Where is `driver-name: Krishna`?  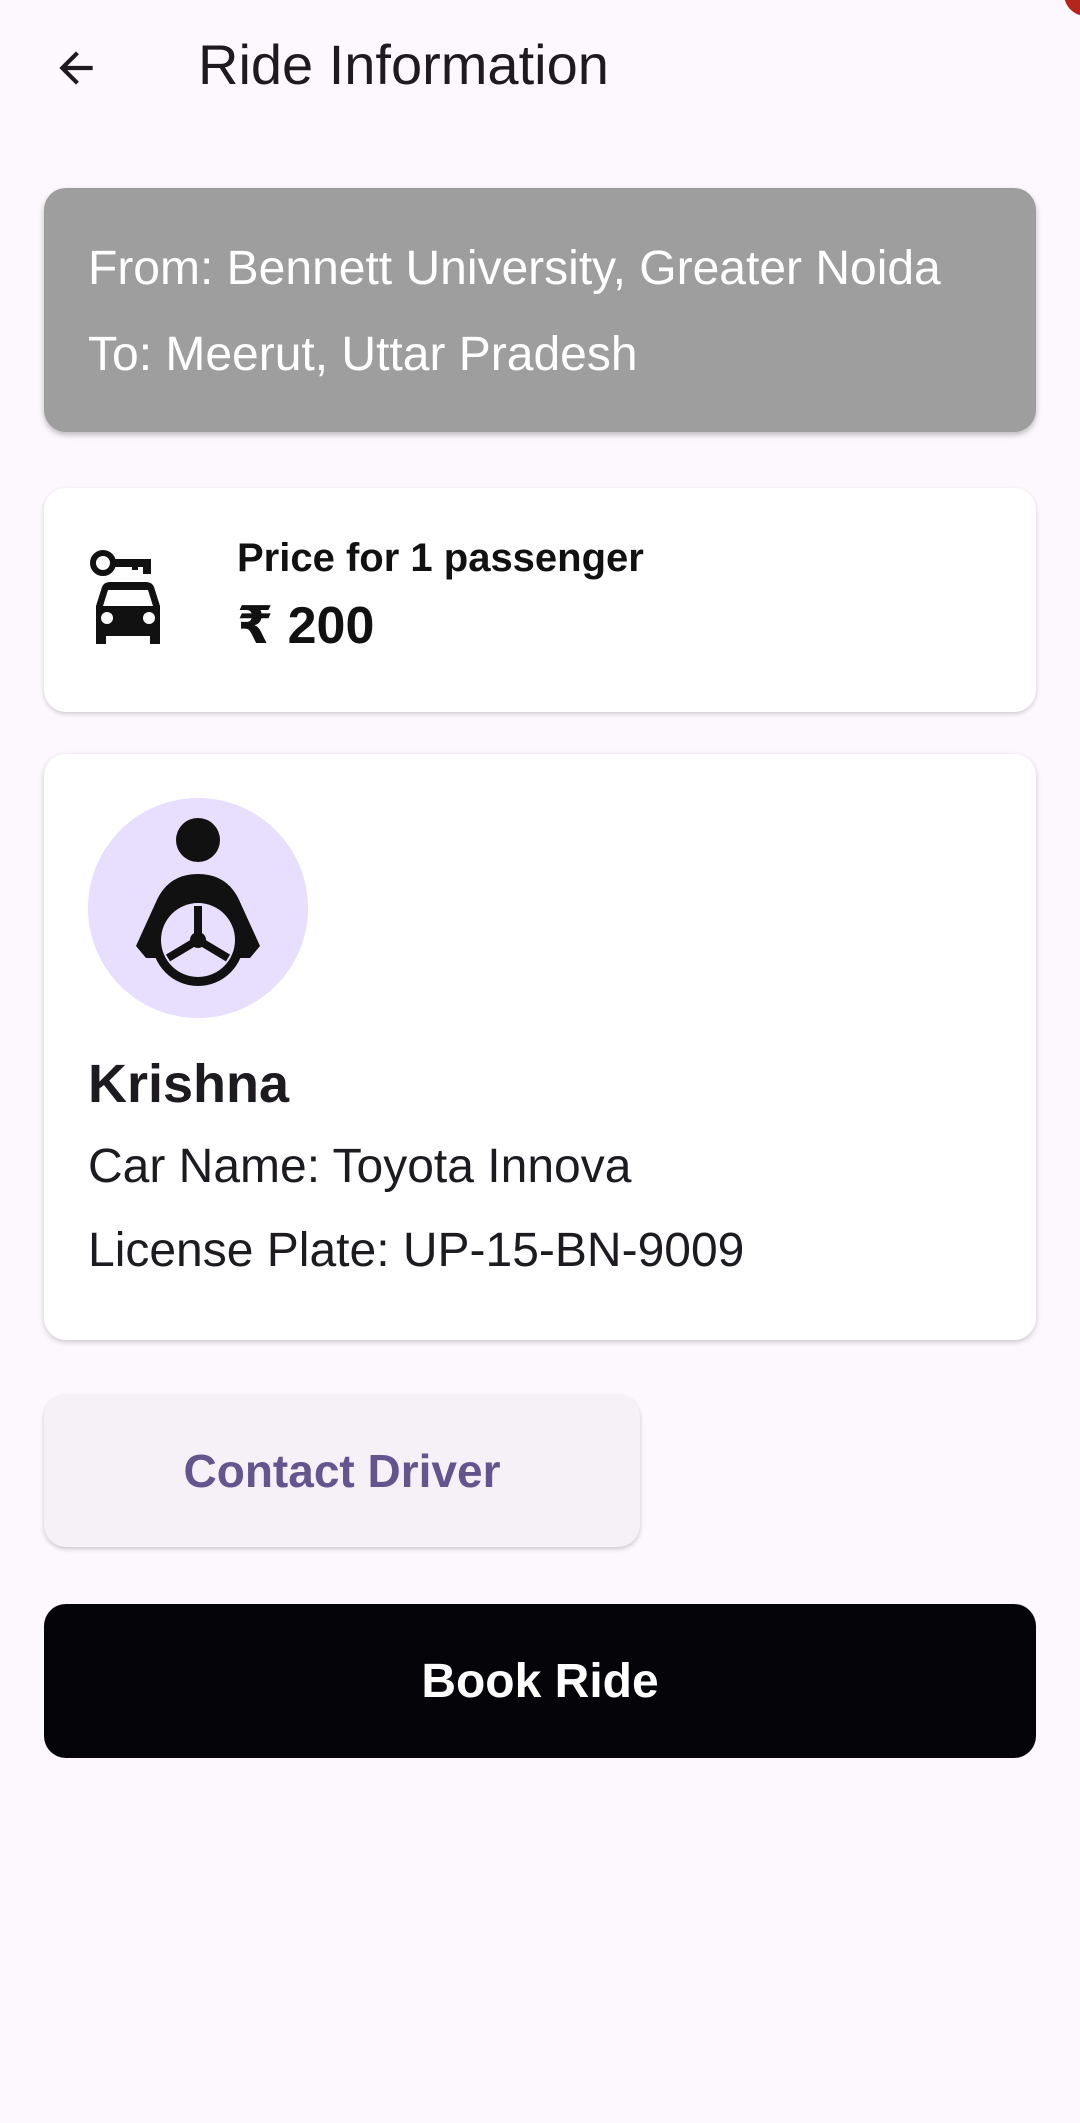
driver-name: Krishna is located at coordinates (189, 1084).